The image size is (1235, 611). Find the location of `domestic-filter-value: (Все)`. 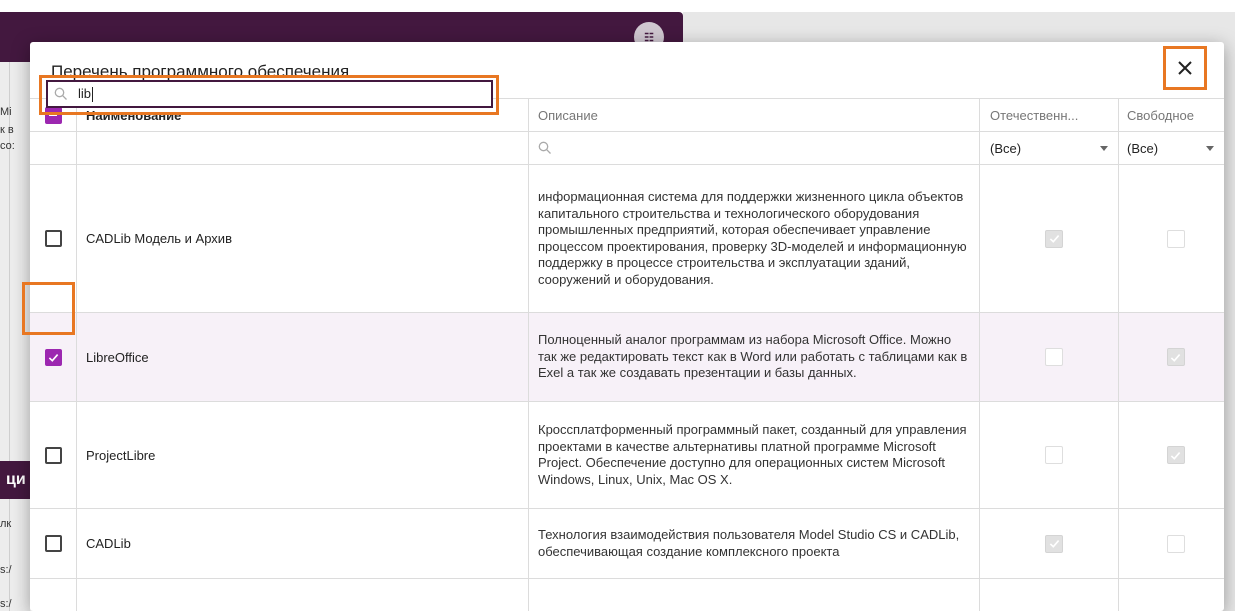

domestic-filter-value: (Все) is located at coordinates (1006, 148).